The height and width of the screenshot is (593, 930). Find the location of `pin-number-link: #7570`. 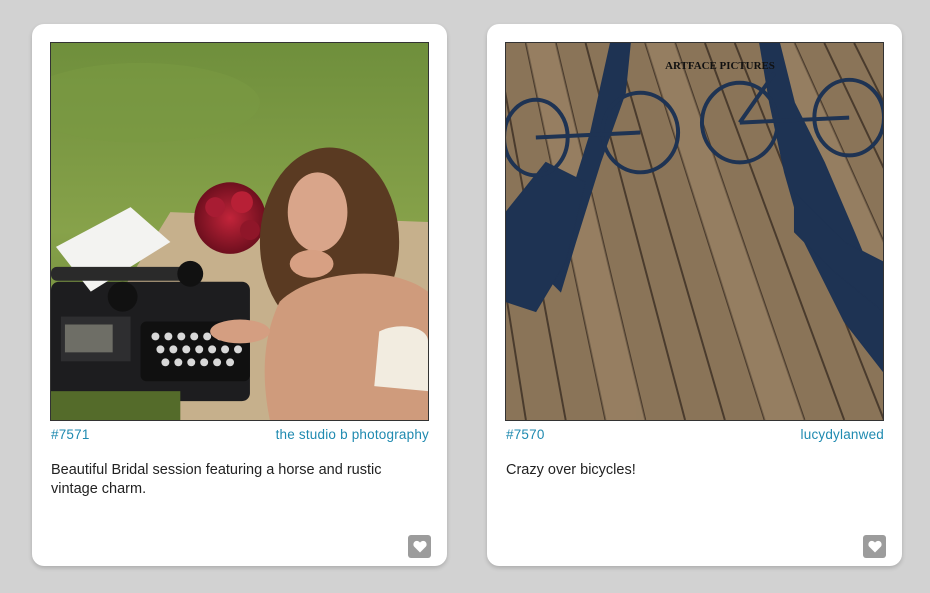

pin-number-link: #7570 is located at coordinates (525, 434).